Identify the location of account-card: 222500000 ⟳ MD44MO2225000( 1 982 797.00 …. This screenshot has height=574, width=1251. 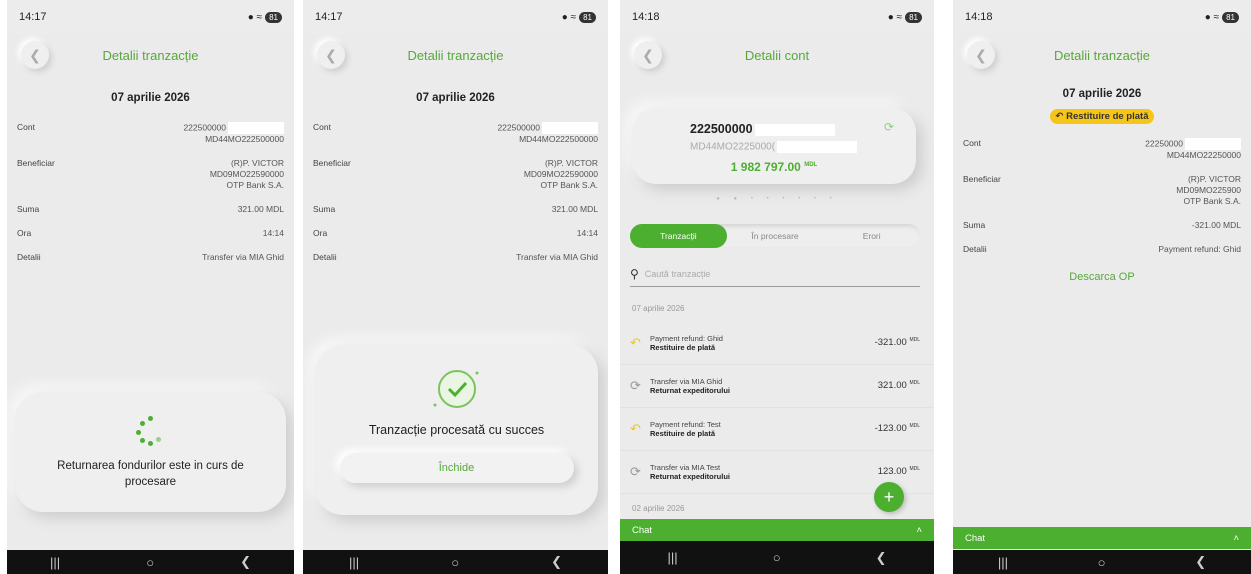
(774, 146).